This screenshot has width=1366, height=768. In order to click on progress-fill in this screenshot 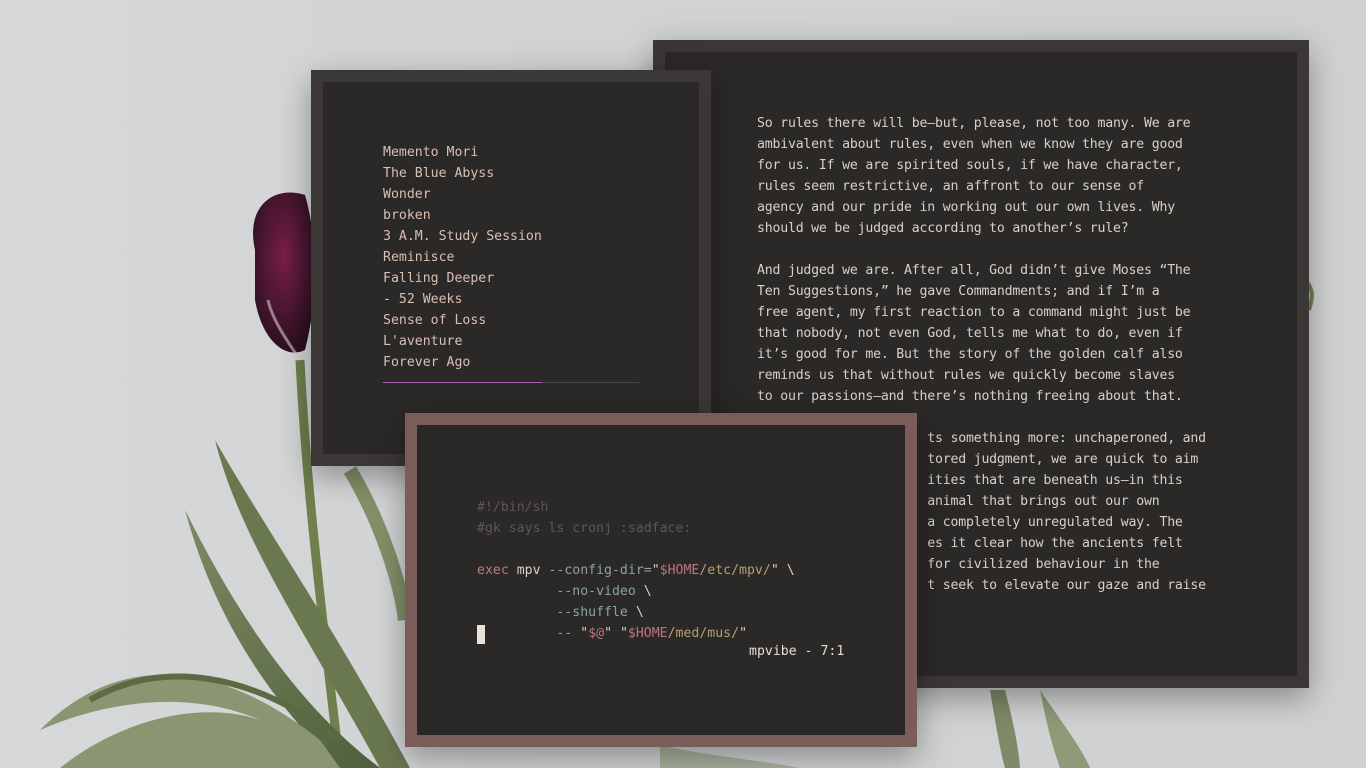, I will do `click(462, 382)`.